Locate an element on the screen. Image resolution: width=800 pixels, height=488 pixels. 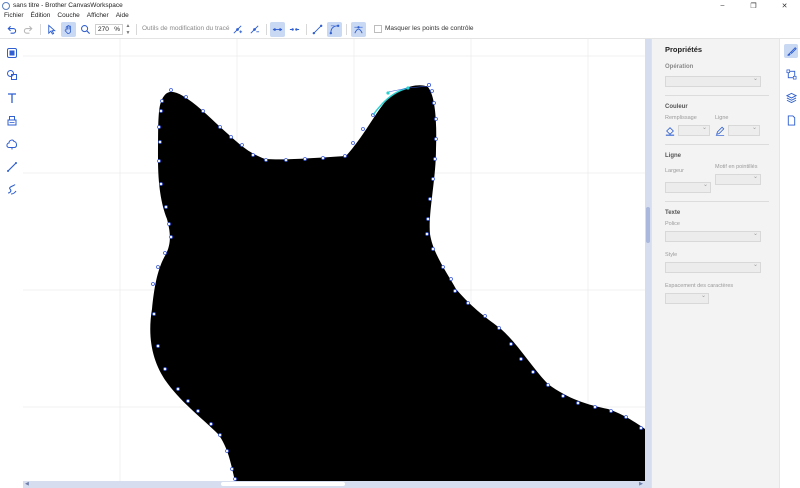
dash-select is located at coordinates (738, 179).